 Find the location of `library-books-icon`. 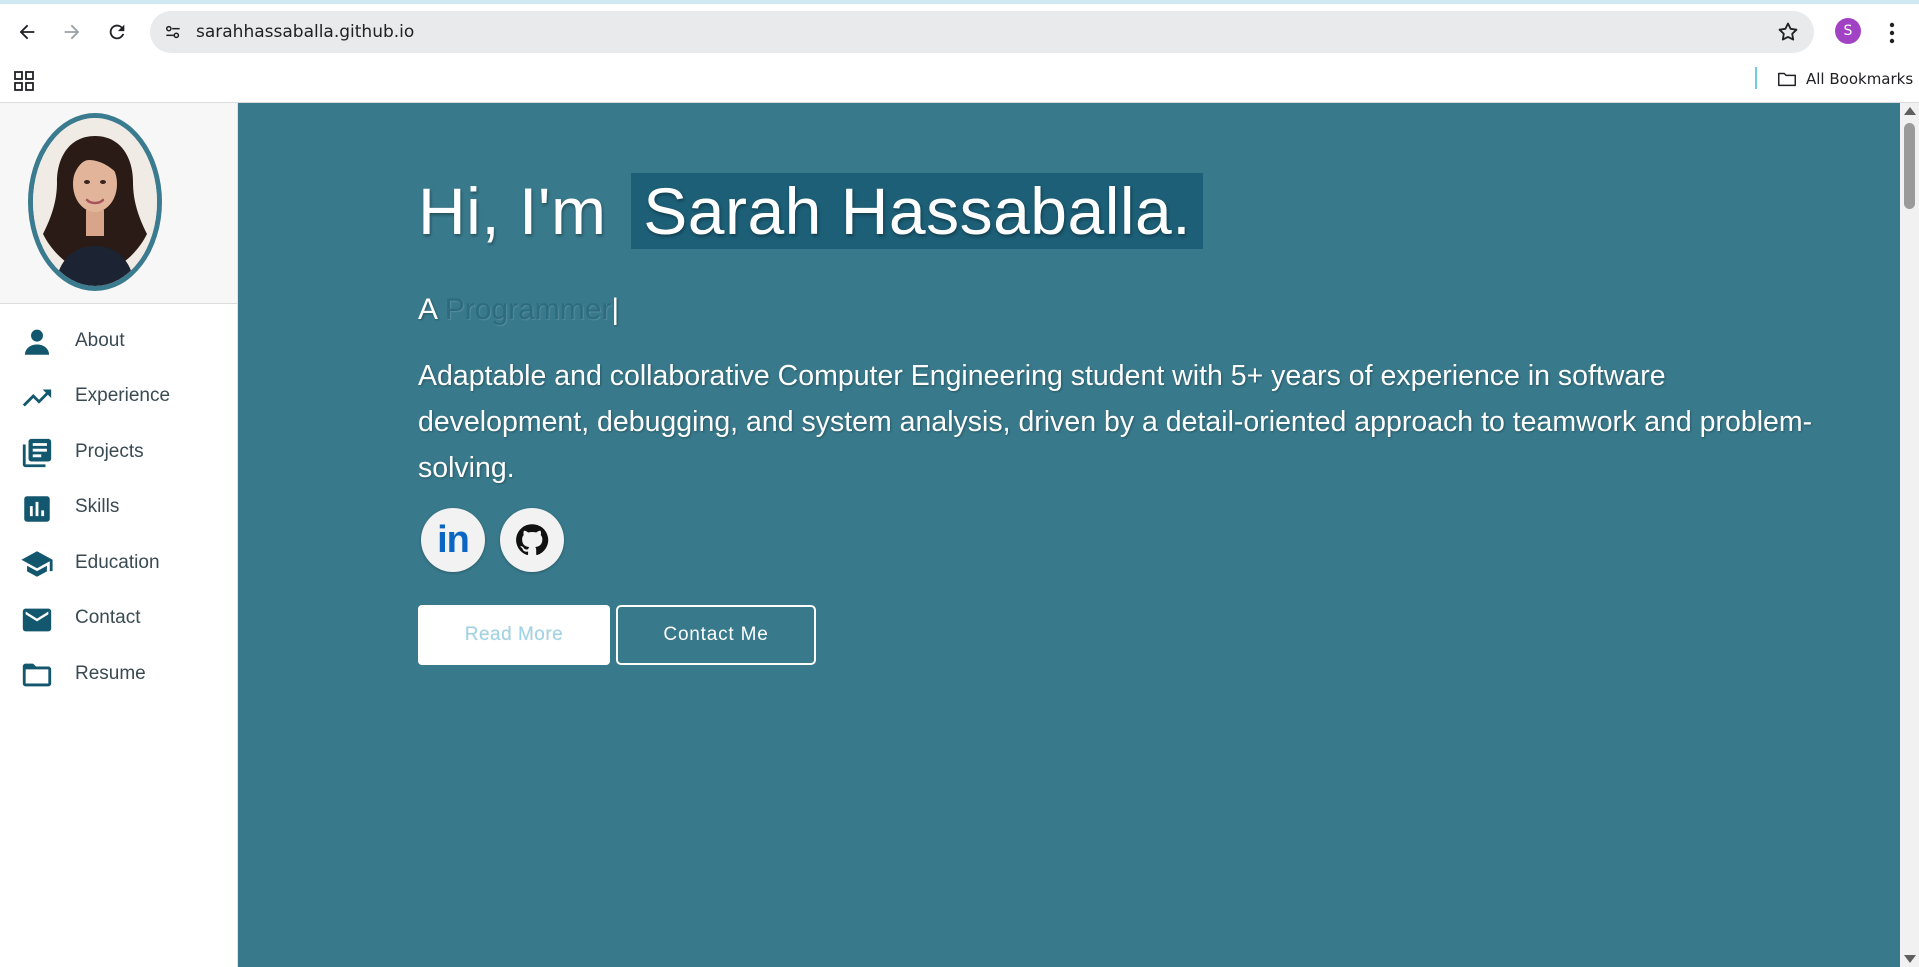

library-books-icon is located at coordinates (37, 453).